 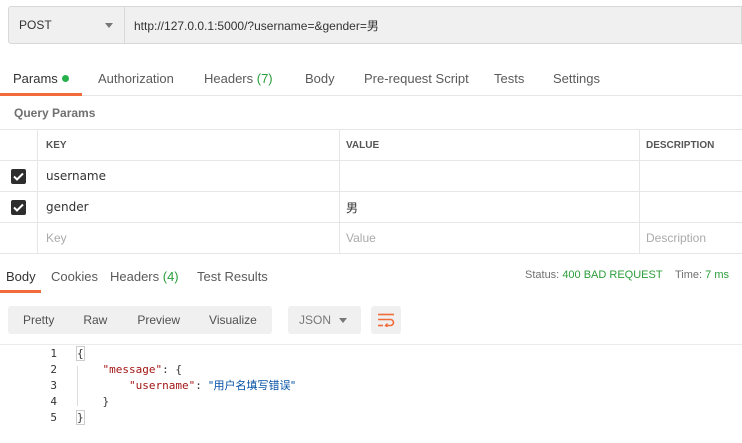 I want to click on query-params-title: Query Params, so click(x=55, y=113).